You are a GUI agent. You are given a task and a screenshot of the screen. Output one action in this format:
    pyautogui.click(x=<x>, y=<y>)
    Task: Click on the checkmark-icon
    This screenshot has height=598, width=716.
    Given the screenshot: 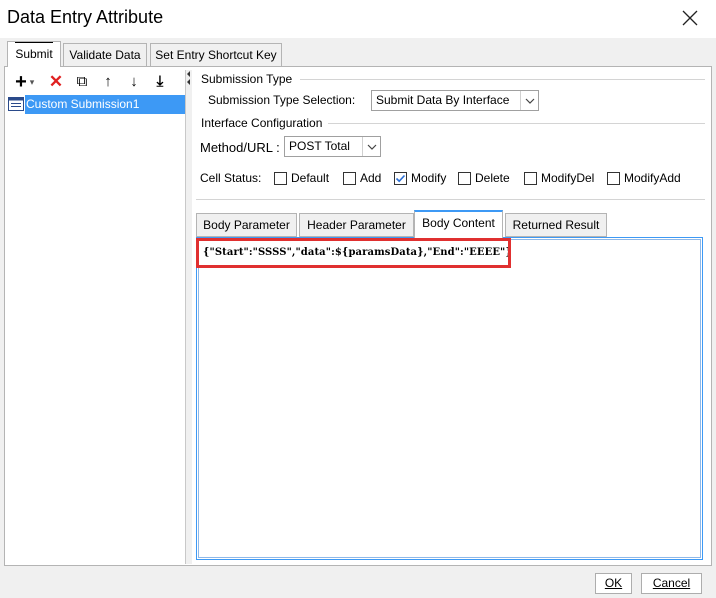 What is the action you would take?
    pyautogui.click(x=400, y=178)
    